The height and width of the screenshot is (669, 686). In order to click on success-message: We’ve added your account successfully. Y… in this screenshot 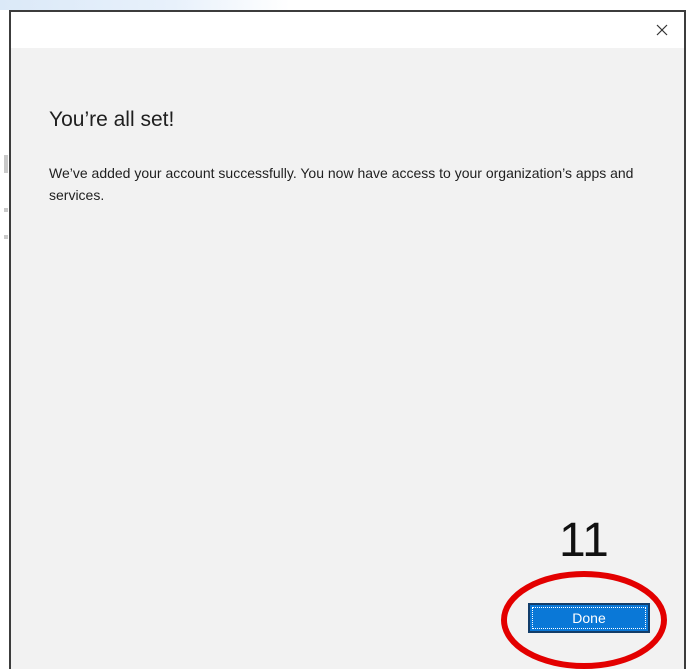, I will do `click(341, 184)`.